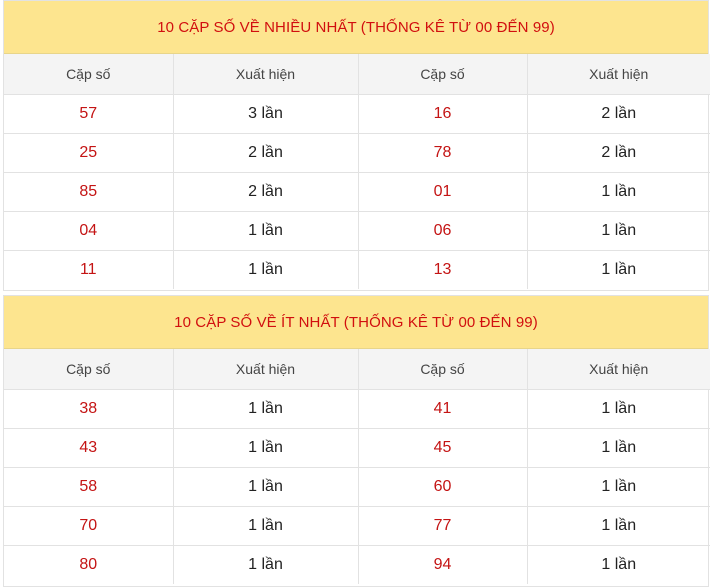  I want to click on pair-count: 3 lần, so click(266, 114).